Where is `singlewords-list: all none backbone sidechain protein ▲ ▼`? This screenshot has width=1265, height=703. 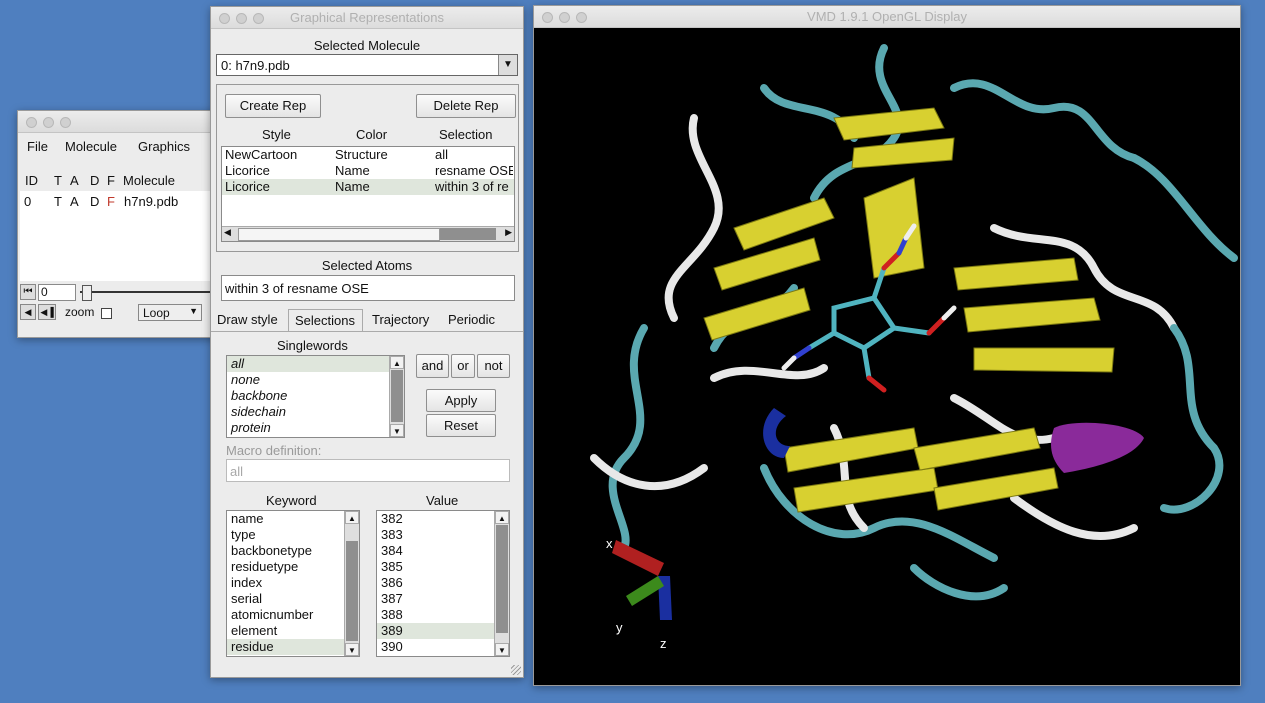 singlewords-list: all none backbone sidechain protein ▲ ▼ is located at coordinates (315, 396).